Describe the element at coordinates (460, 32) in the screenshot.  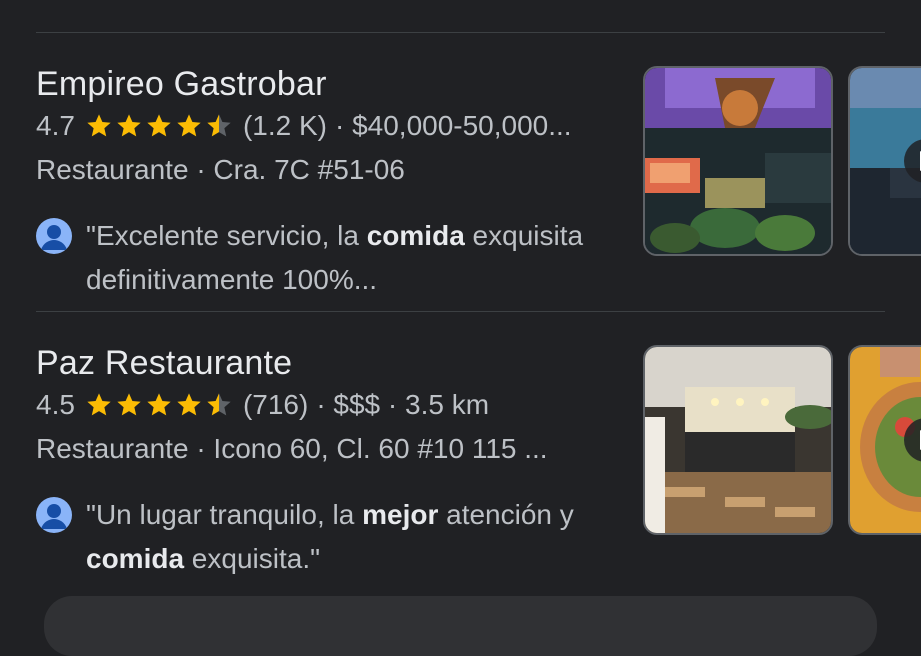
I see `top-divider` at that location.